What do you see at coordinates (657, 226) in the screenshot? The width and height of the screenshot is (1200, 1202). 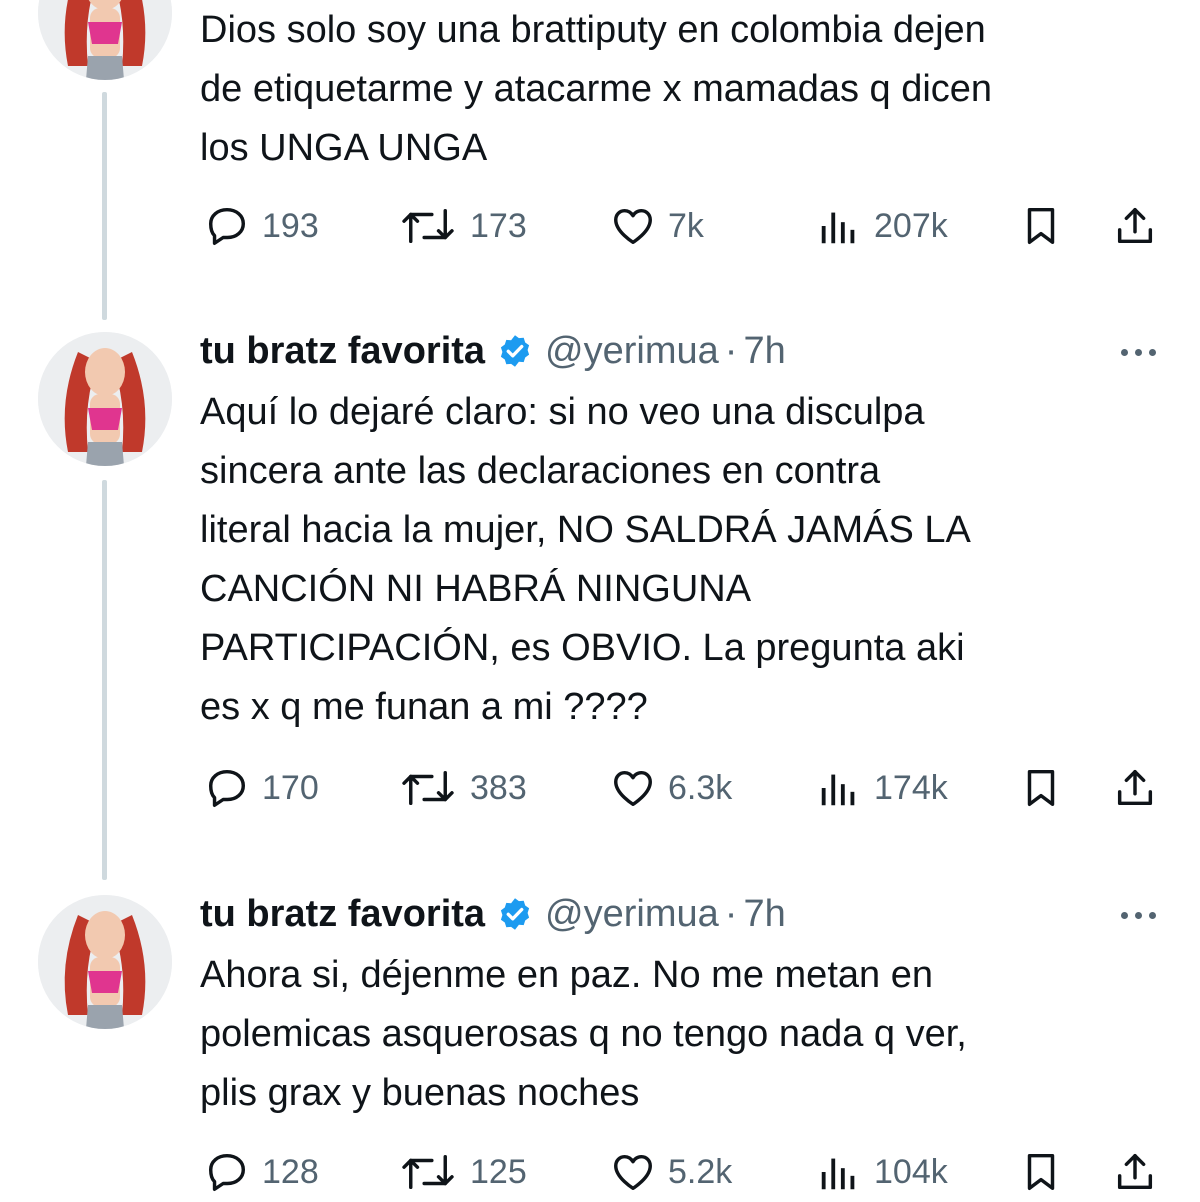 I see `like-button: 7k` at bounding box center [657, 226].